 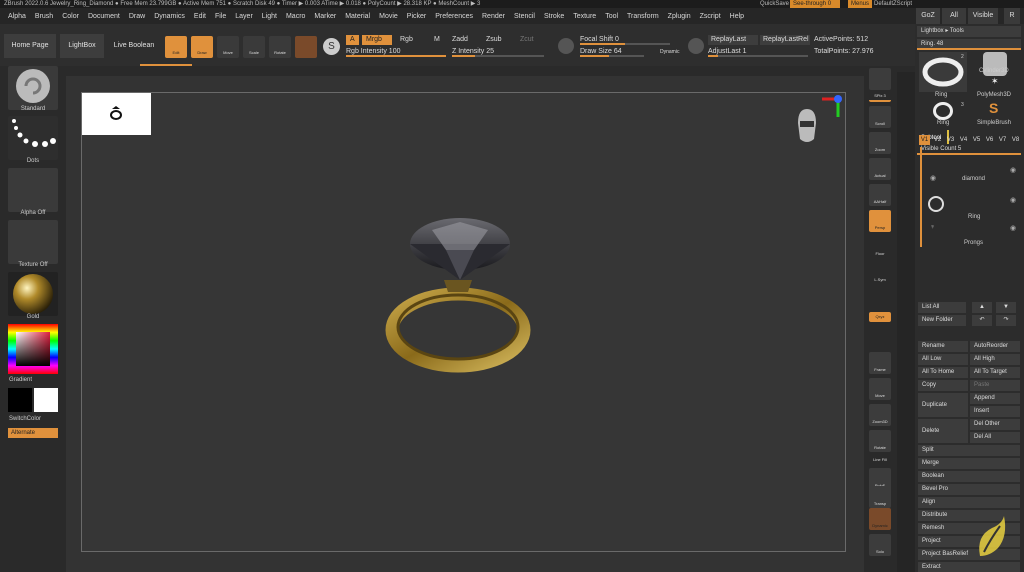 I want to click on qxyz-button: Qxyz, so click(x=880, y=317).